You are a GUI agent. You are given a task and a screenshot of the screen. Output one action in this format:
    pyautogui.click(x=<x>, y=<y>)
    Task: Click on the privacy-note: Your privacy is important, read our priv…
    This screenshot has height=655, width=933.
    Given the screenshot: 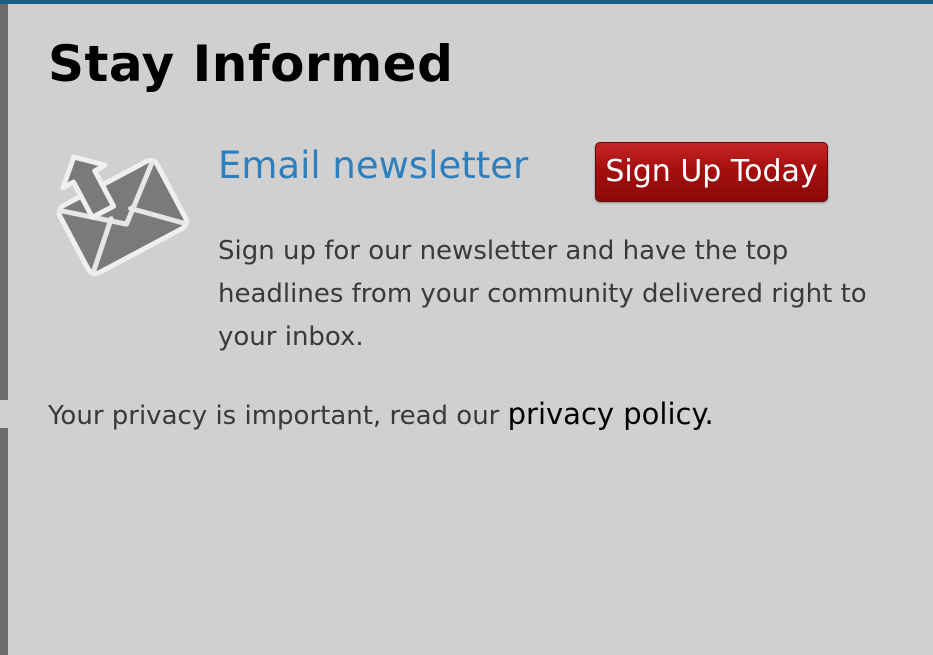 What is the action you would take?
    pyautogui.click(x=381, y=415)
    